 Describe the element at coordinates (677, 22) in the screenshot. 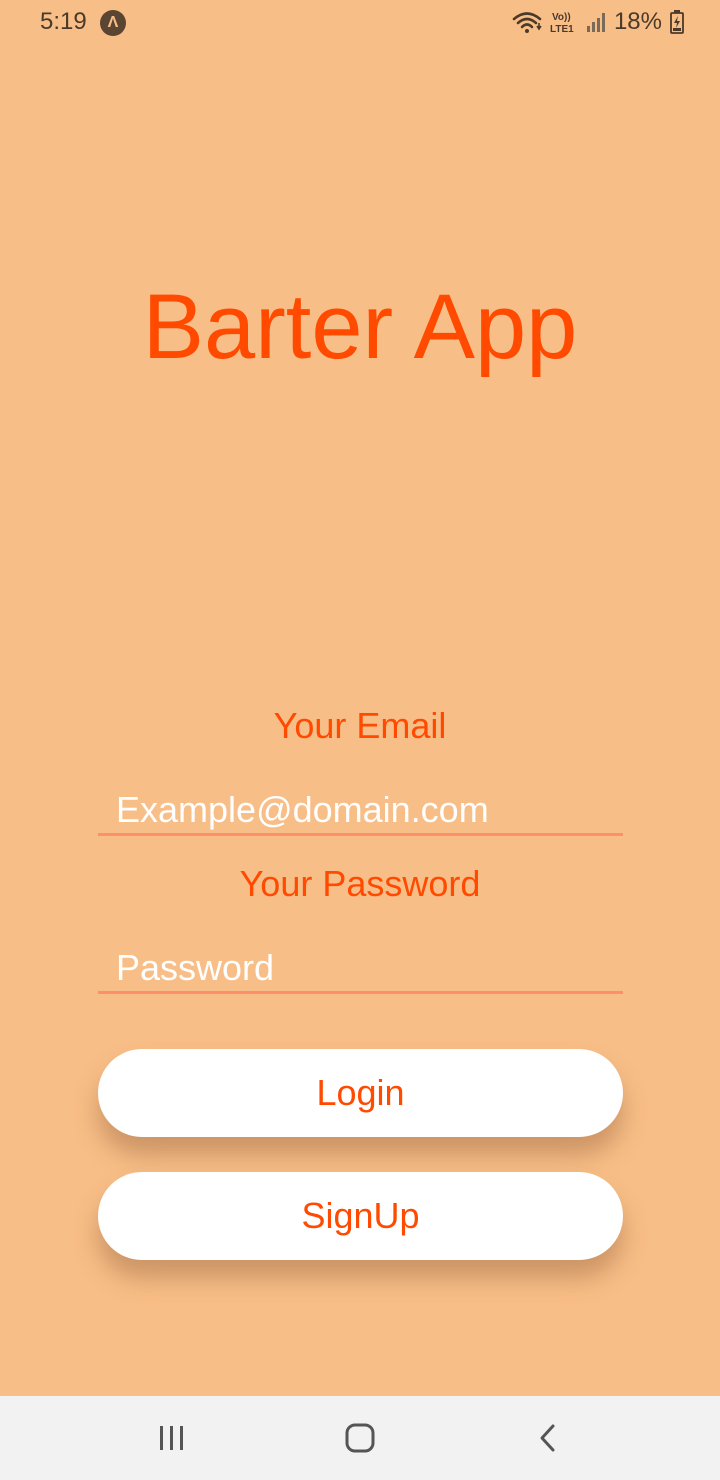

I see `battery-charging-icon` at that location.